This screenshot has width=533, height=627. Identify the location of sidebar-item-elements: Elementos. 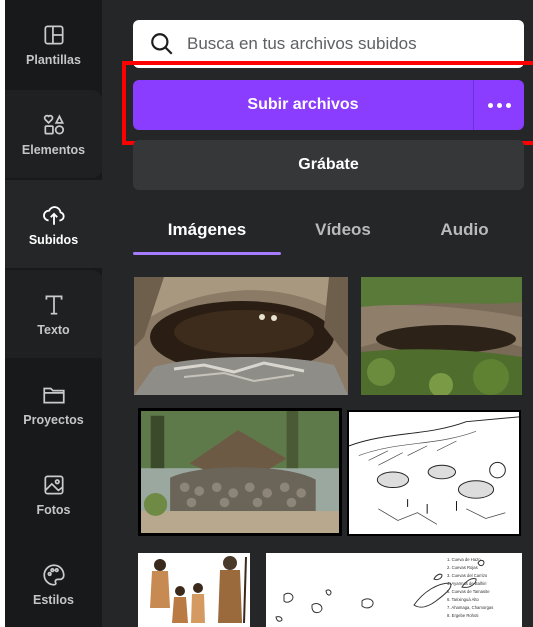
(53, 134).